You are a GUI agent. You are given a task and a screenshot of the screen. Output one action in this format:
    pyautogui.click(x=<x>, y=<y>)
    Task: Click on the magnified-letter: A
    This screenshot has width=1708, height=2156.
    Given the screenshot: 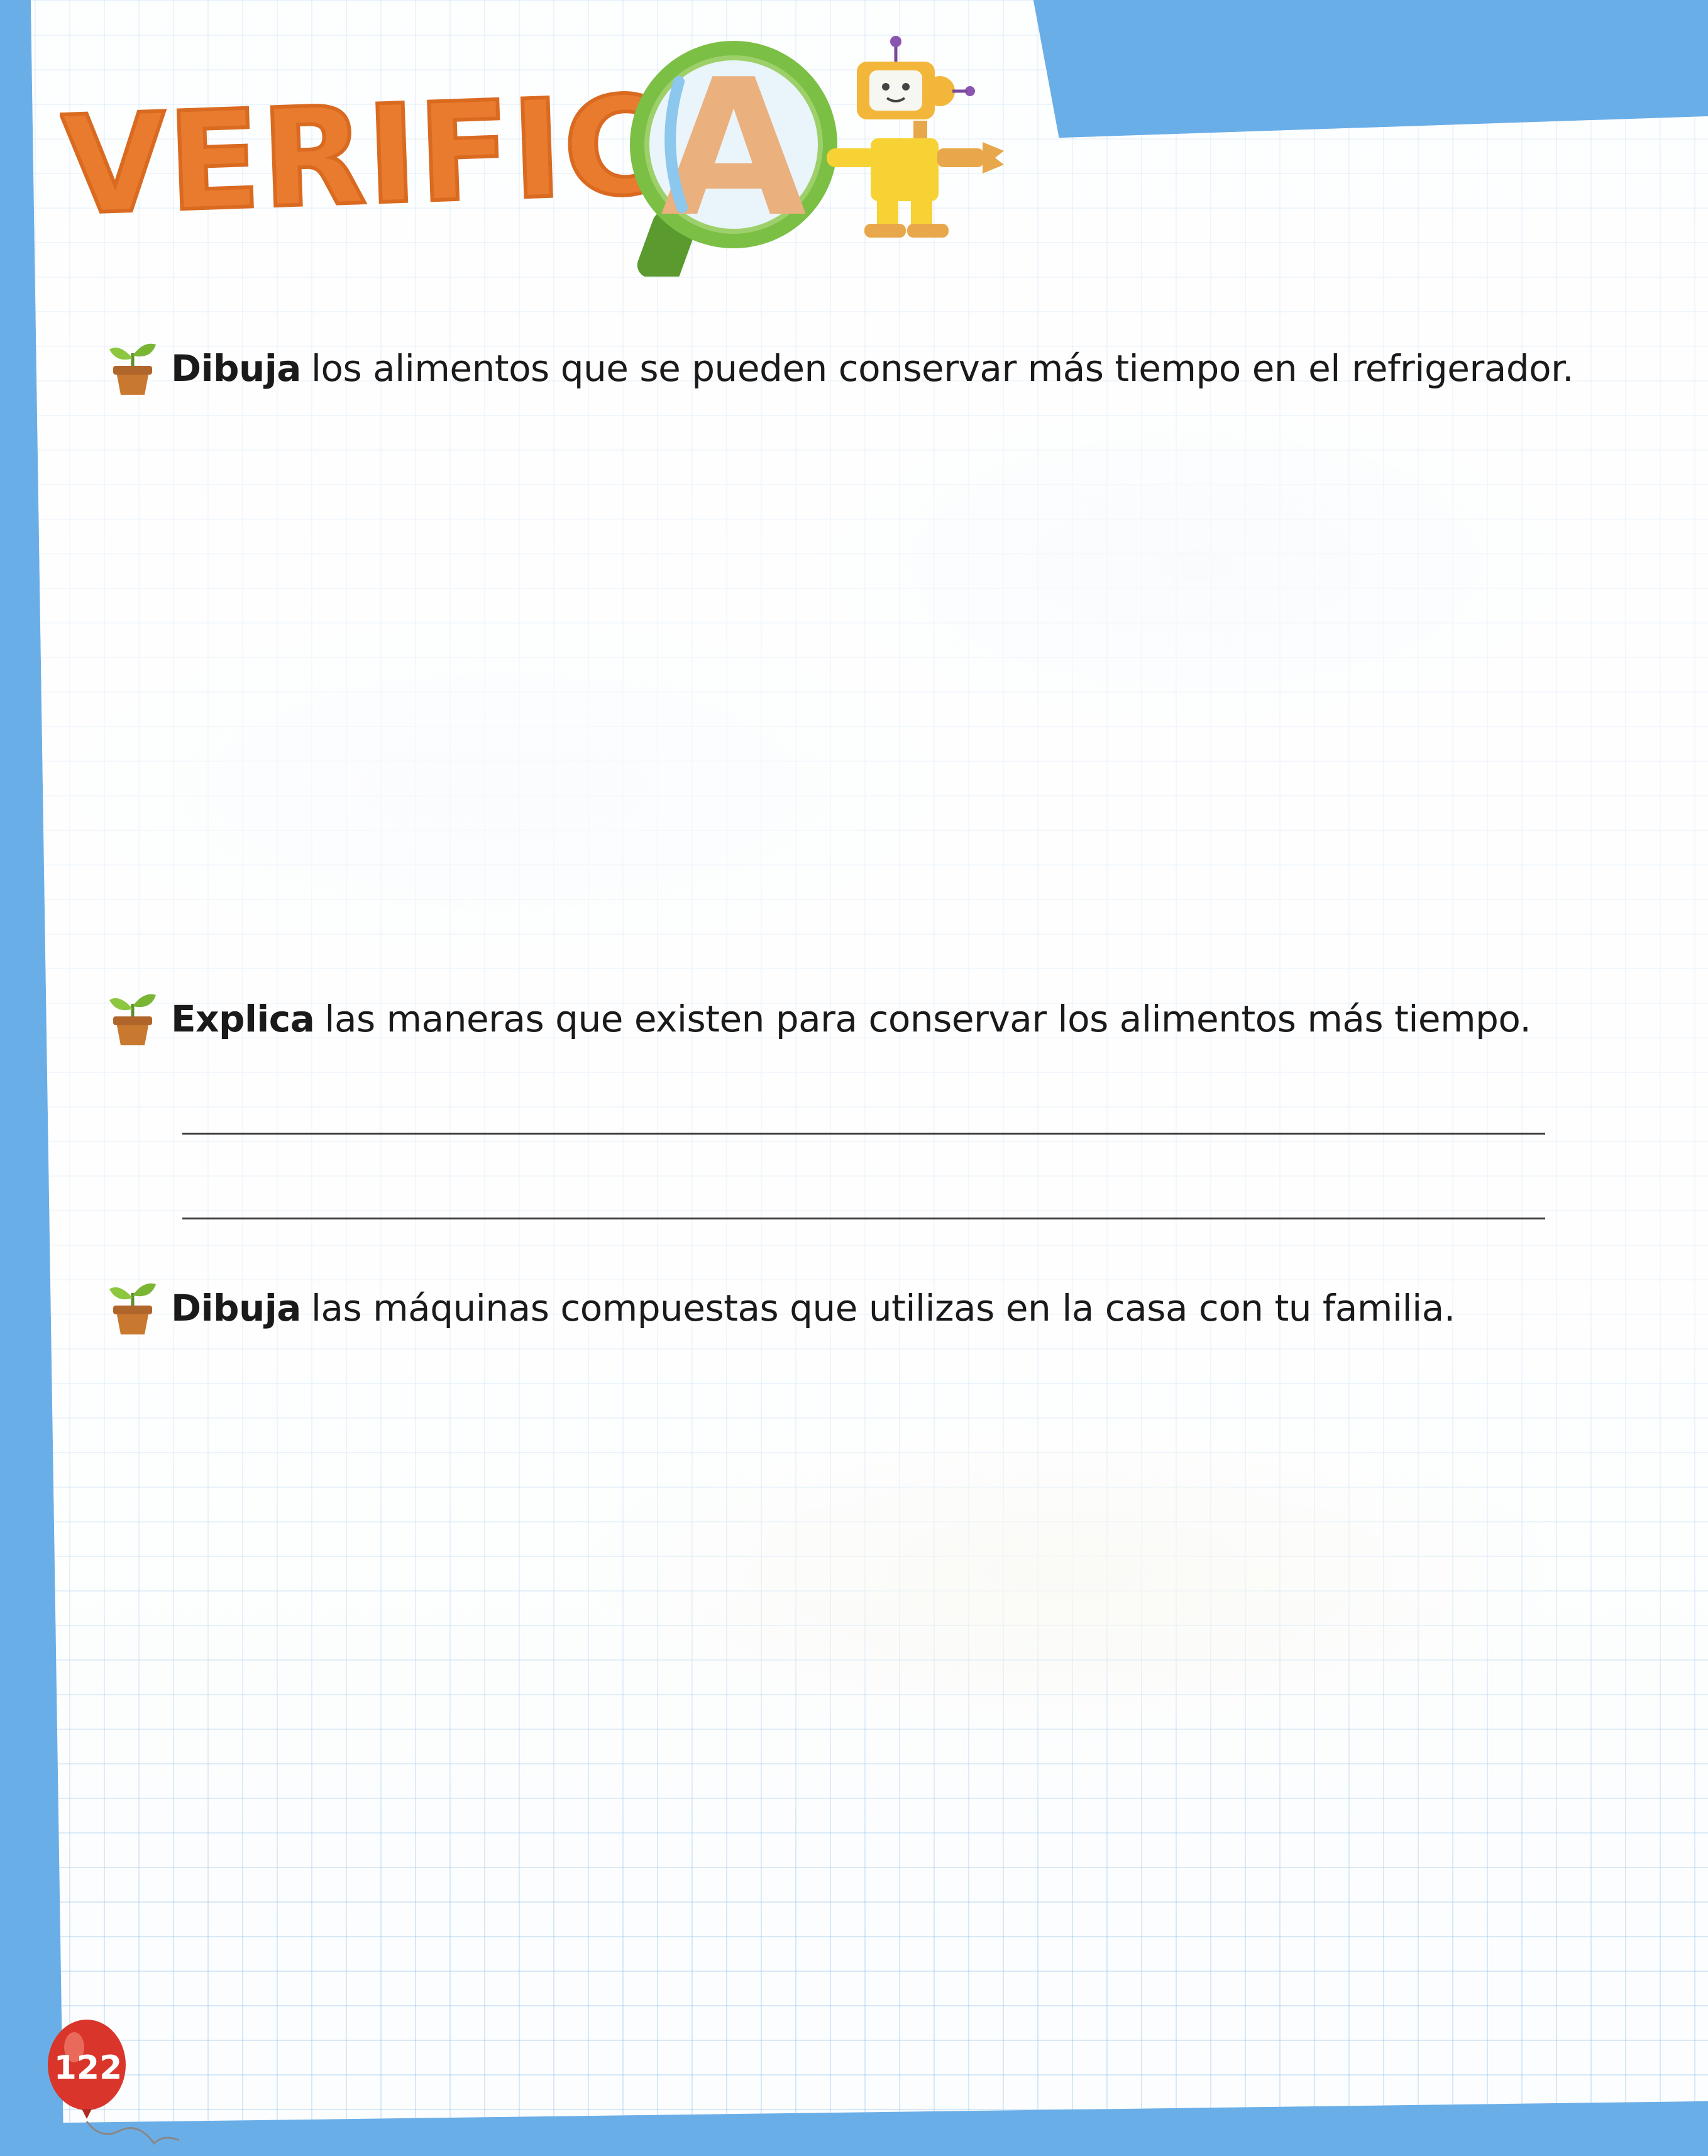 What is the action you would take?
    pyautogui.click(x=735, y=148)
    